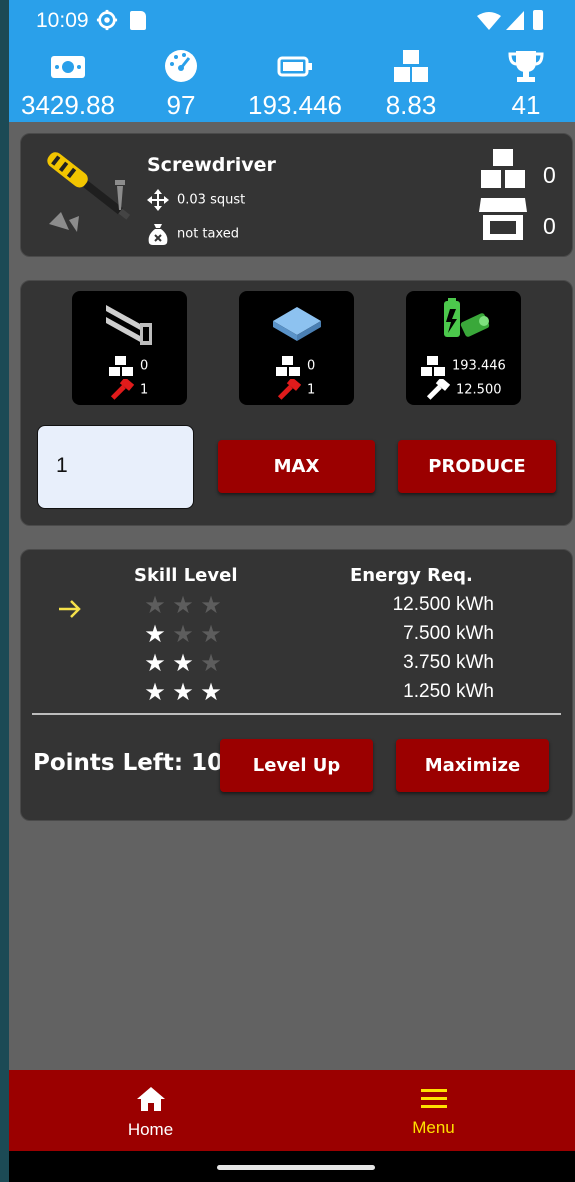 This screenshot has width=575, height=1182. I want to click on energy-battery-icon, so click(467, 317).